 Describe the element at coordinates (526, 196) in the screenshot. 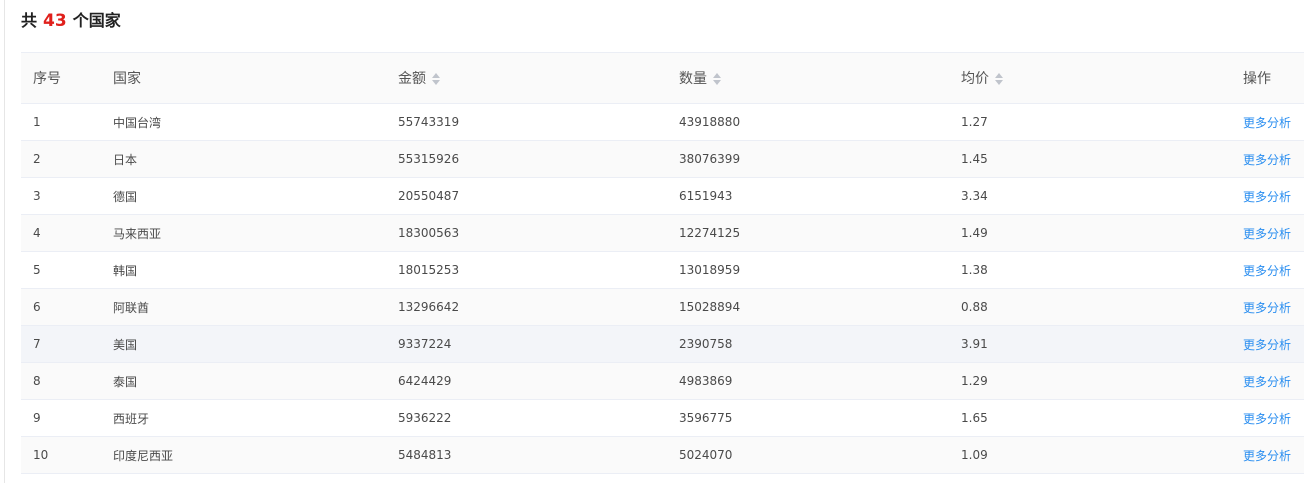

I see `cell-amount: 20550487` at that location.